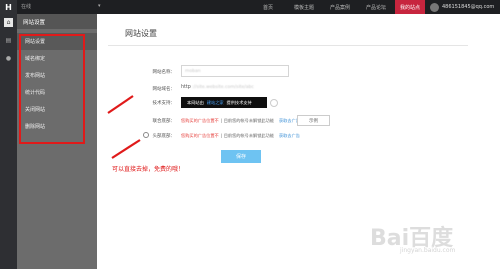  Describe the element at coordinates (52, 89) in the screenshot. I see `highlight-box` at that location.